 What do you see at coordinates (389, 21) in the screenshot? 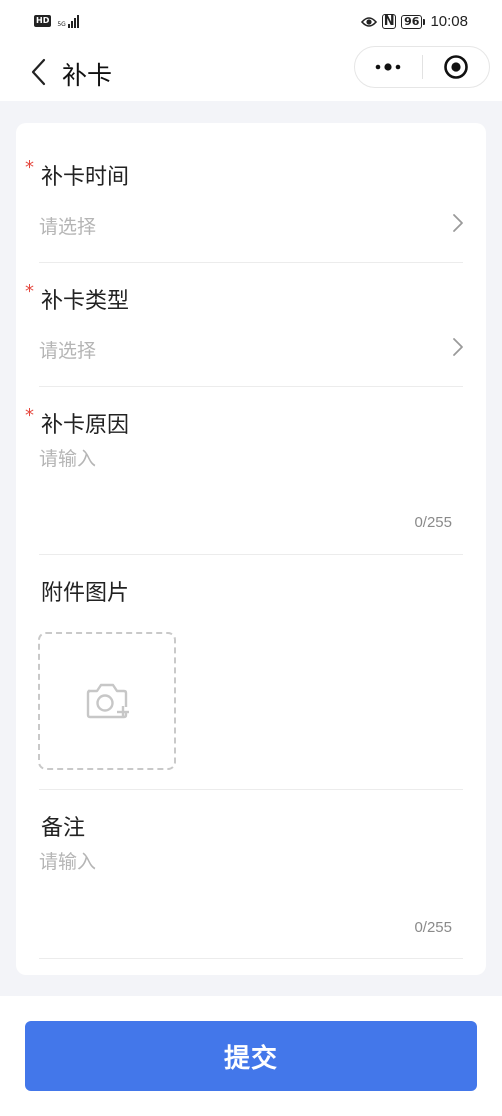
I see `nfc-icon: N` at bounding box center [389, 21].